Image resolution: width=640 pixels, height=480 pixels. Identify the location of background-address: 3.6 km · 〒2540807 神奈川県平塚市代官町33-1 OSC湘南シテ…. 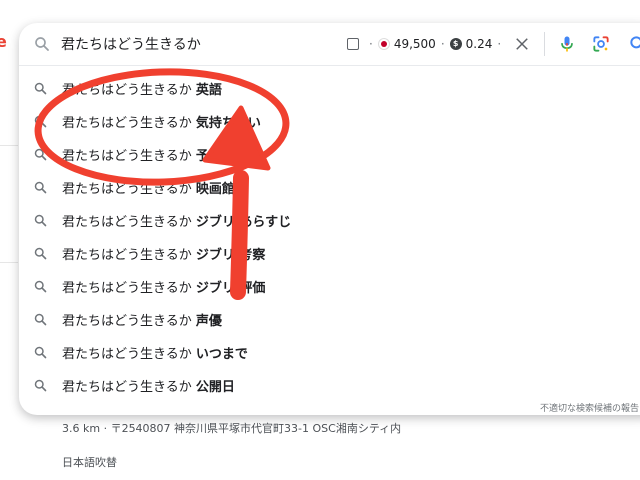
(232, 428).